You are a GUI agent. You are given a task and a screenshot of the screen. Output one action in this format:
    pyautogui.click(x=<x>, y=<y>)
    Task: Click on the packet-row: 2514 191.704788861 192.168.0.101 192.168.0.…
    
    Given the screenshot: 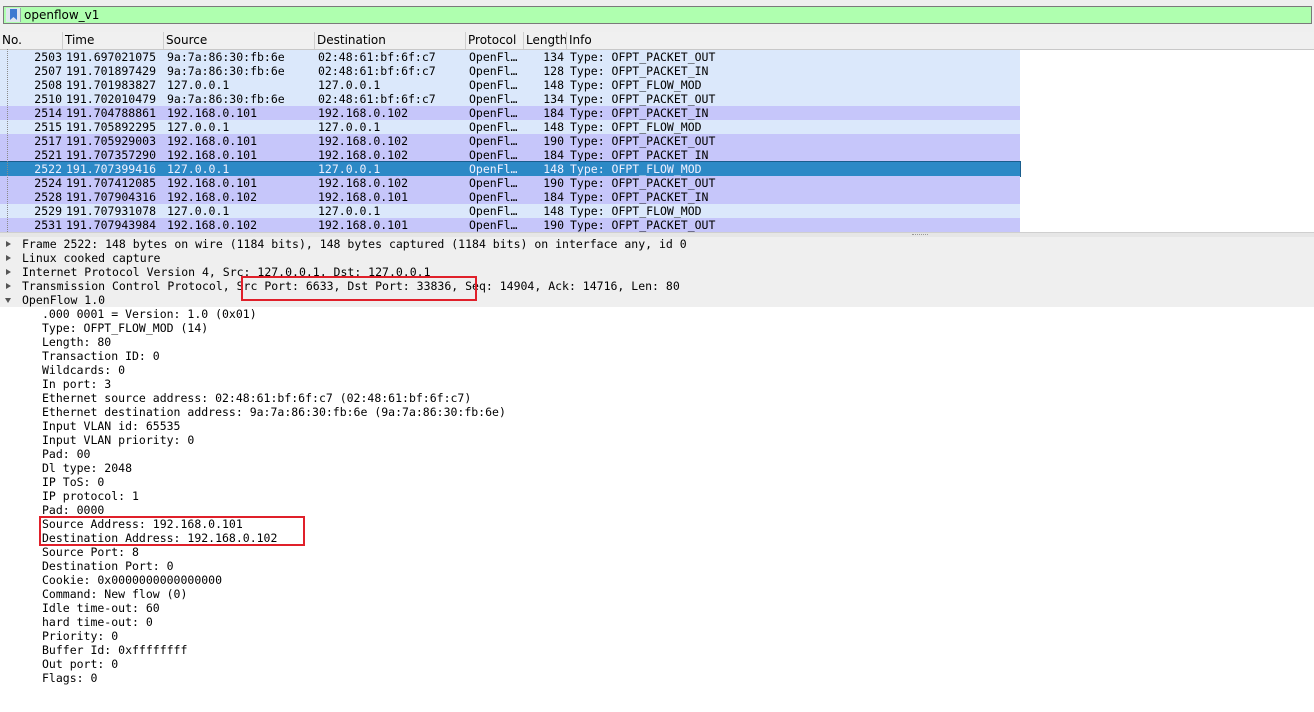 What is the action you would take?
    pyautogui.click(x=510, y=113)
    